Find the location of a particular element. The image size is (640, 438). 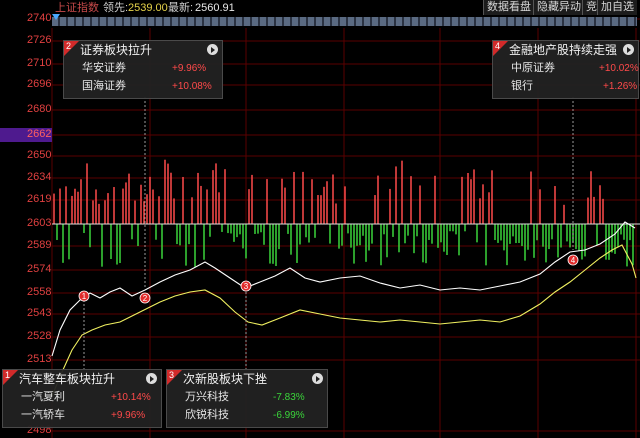

card-number: 3 is located at coordinates (172, 375).